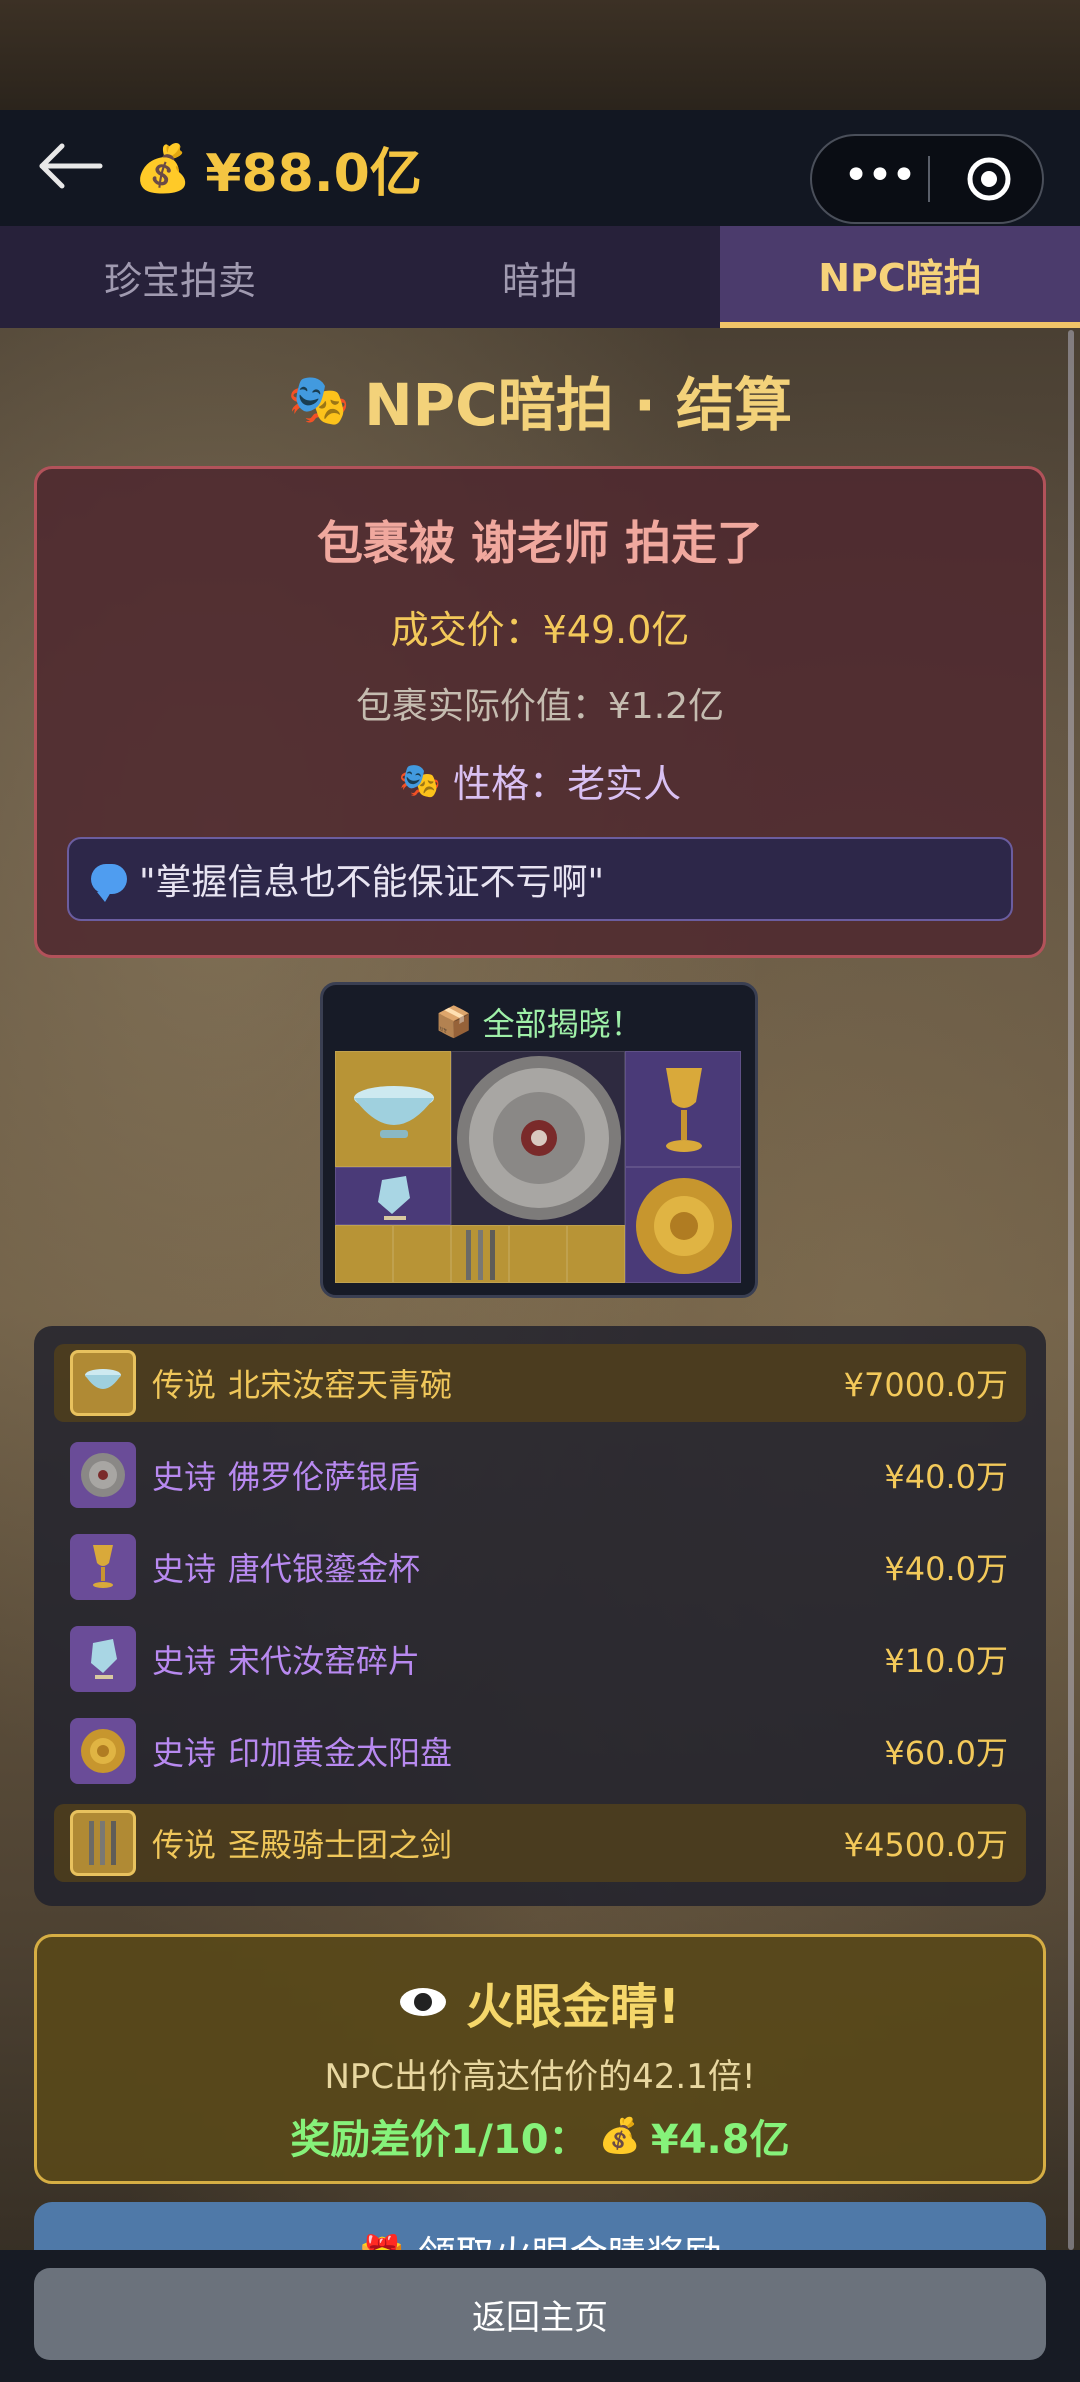  Describe the element at coordinates (340, 1753) in the screenshot. I see `item-name: 印加黄金太阳盘` at that location.